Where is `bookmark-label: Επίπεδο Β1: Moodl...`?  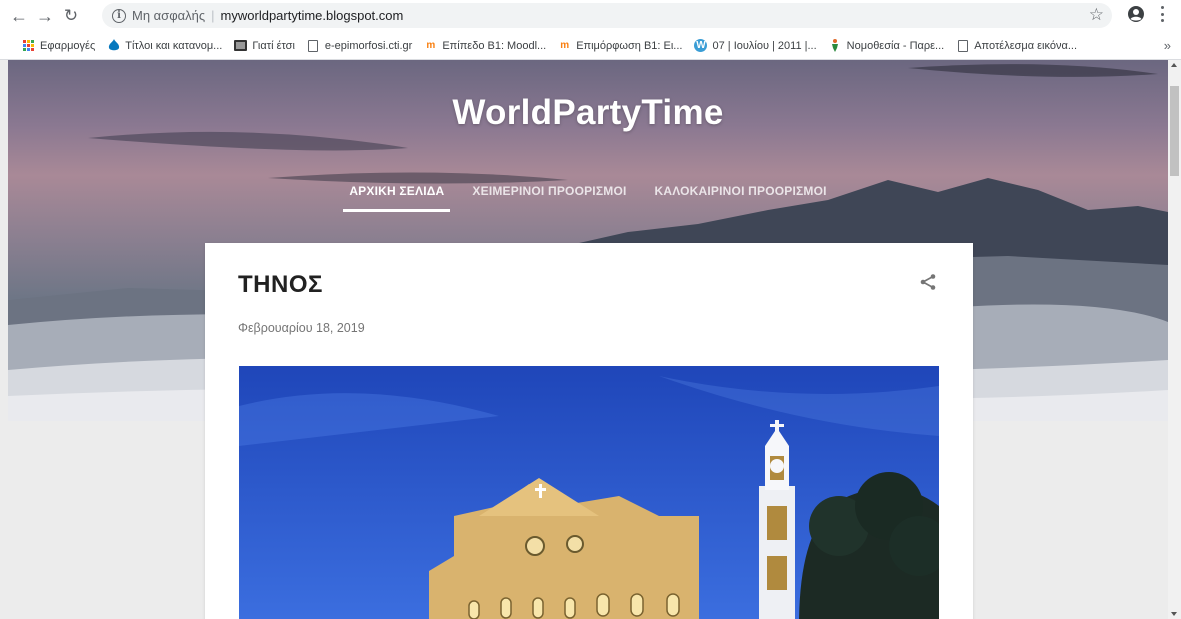
bookmark-label: Επίπεδο Β1: Moodl... is located at coordinates (494, 45).